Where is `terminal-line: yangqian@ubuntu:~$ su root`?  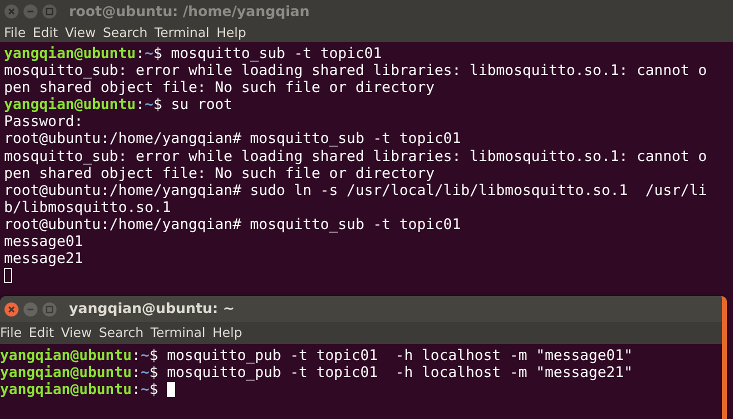 terminal-line: yangqian@ubuntu:~$ su root is located at coordinates (118, 105).